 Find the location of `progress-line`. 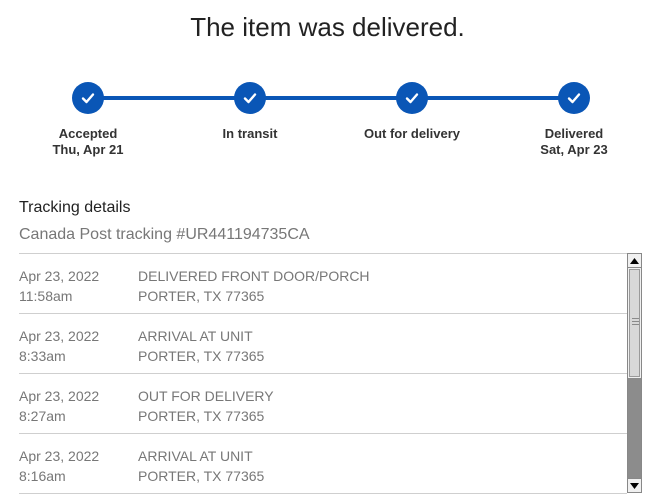

progress-line is located at coordinates (331, 98).